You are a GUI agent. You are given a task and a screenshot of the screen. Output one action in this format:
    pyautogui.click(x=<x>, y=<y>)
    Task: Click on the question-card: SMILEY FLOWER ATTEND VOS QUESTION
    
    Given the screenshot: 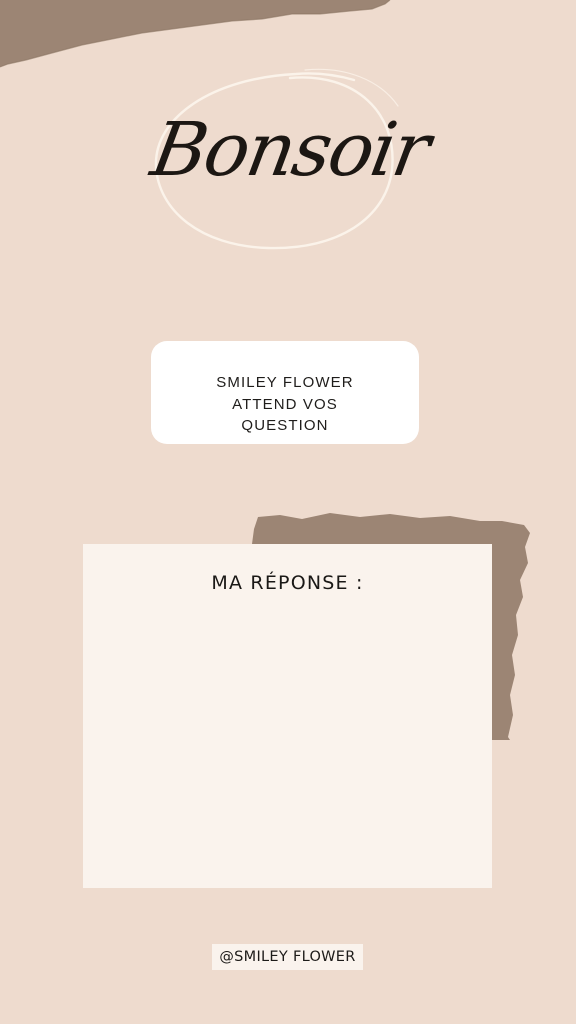 What is the action you would take?
    pyautogui.click(x=285, y=392)
    